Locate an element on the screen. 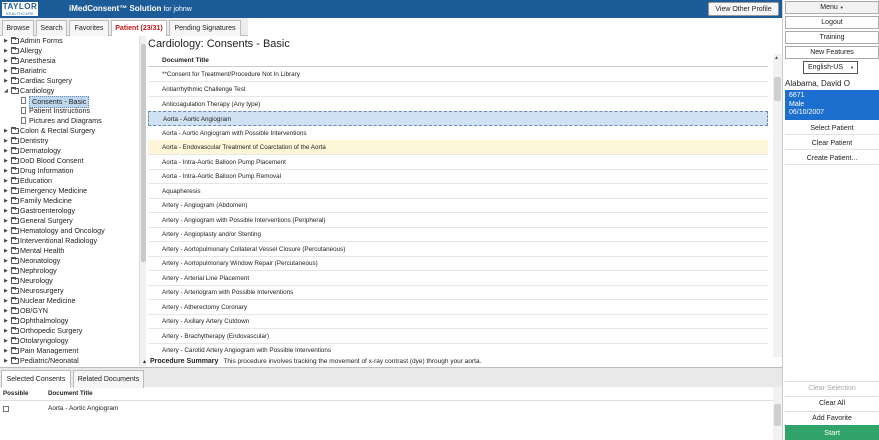 The width and height of the screenshot is (879, 440). tab-browse: Browse is located at coordinates (18, 28).